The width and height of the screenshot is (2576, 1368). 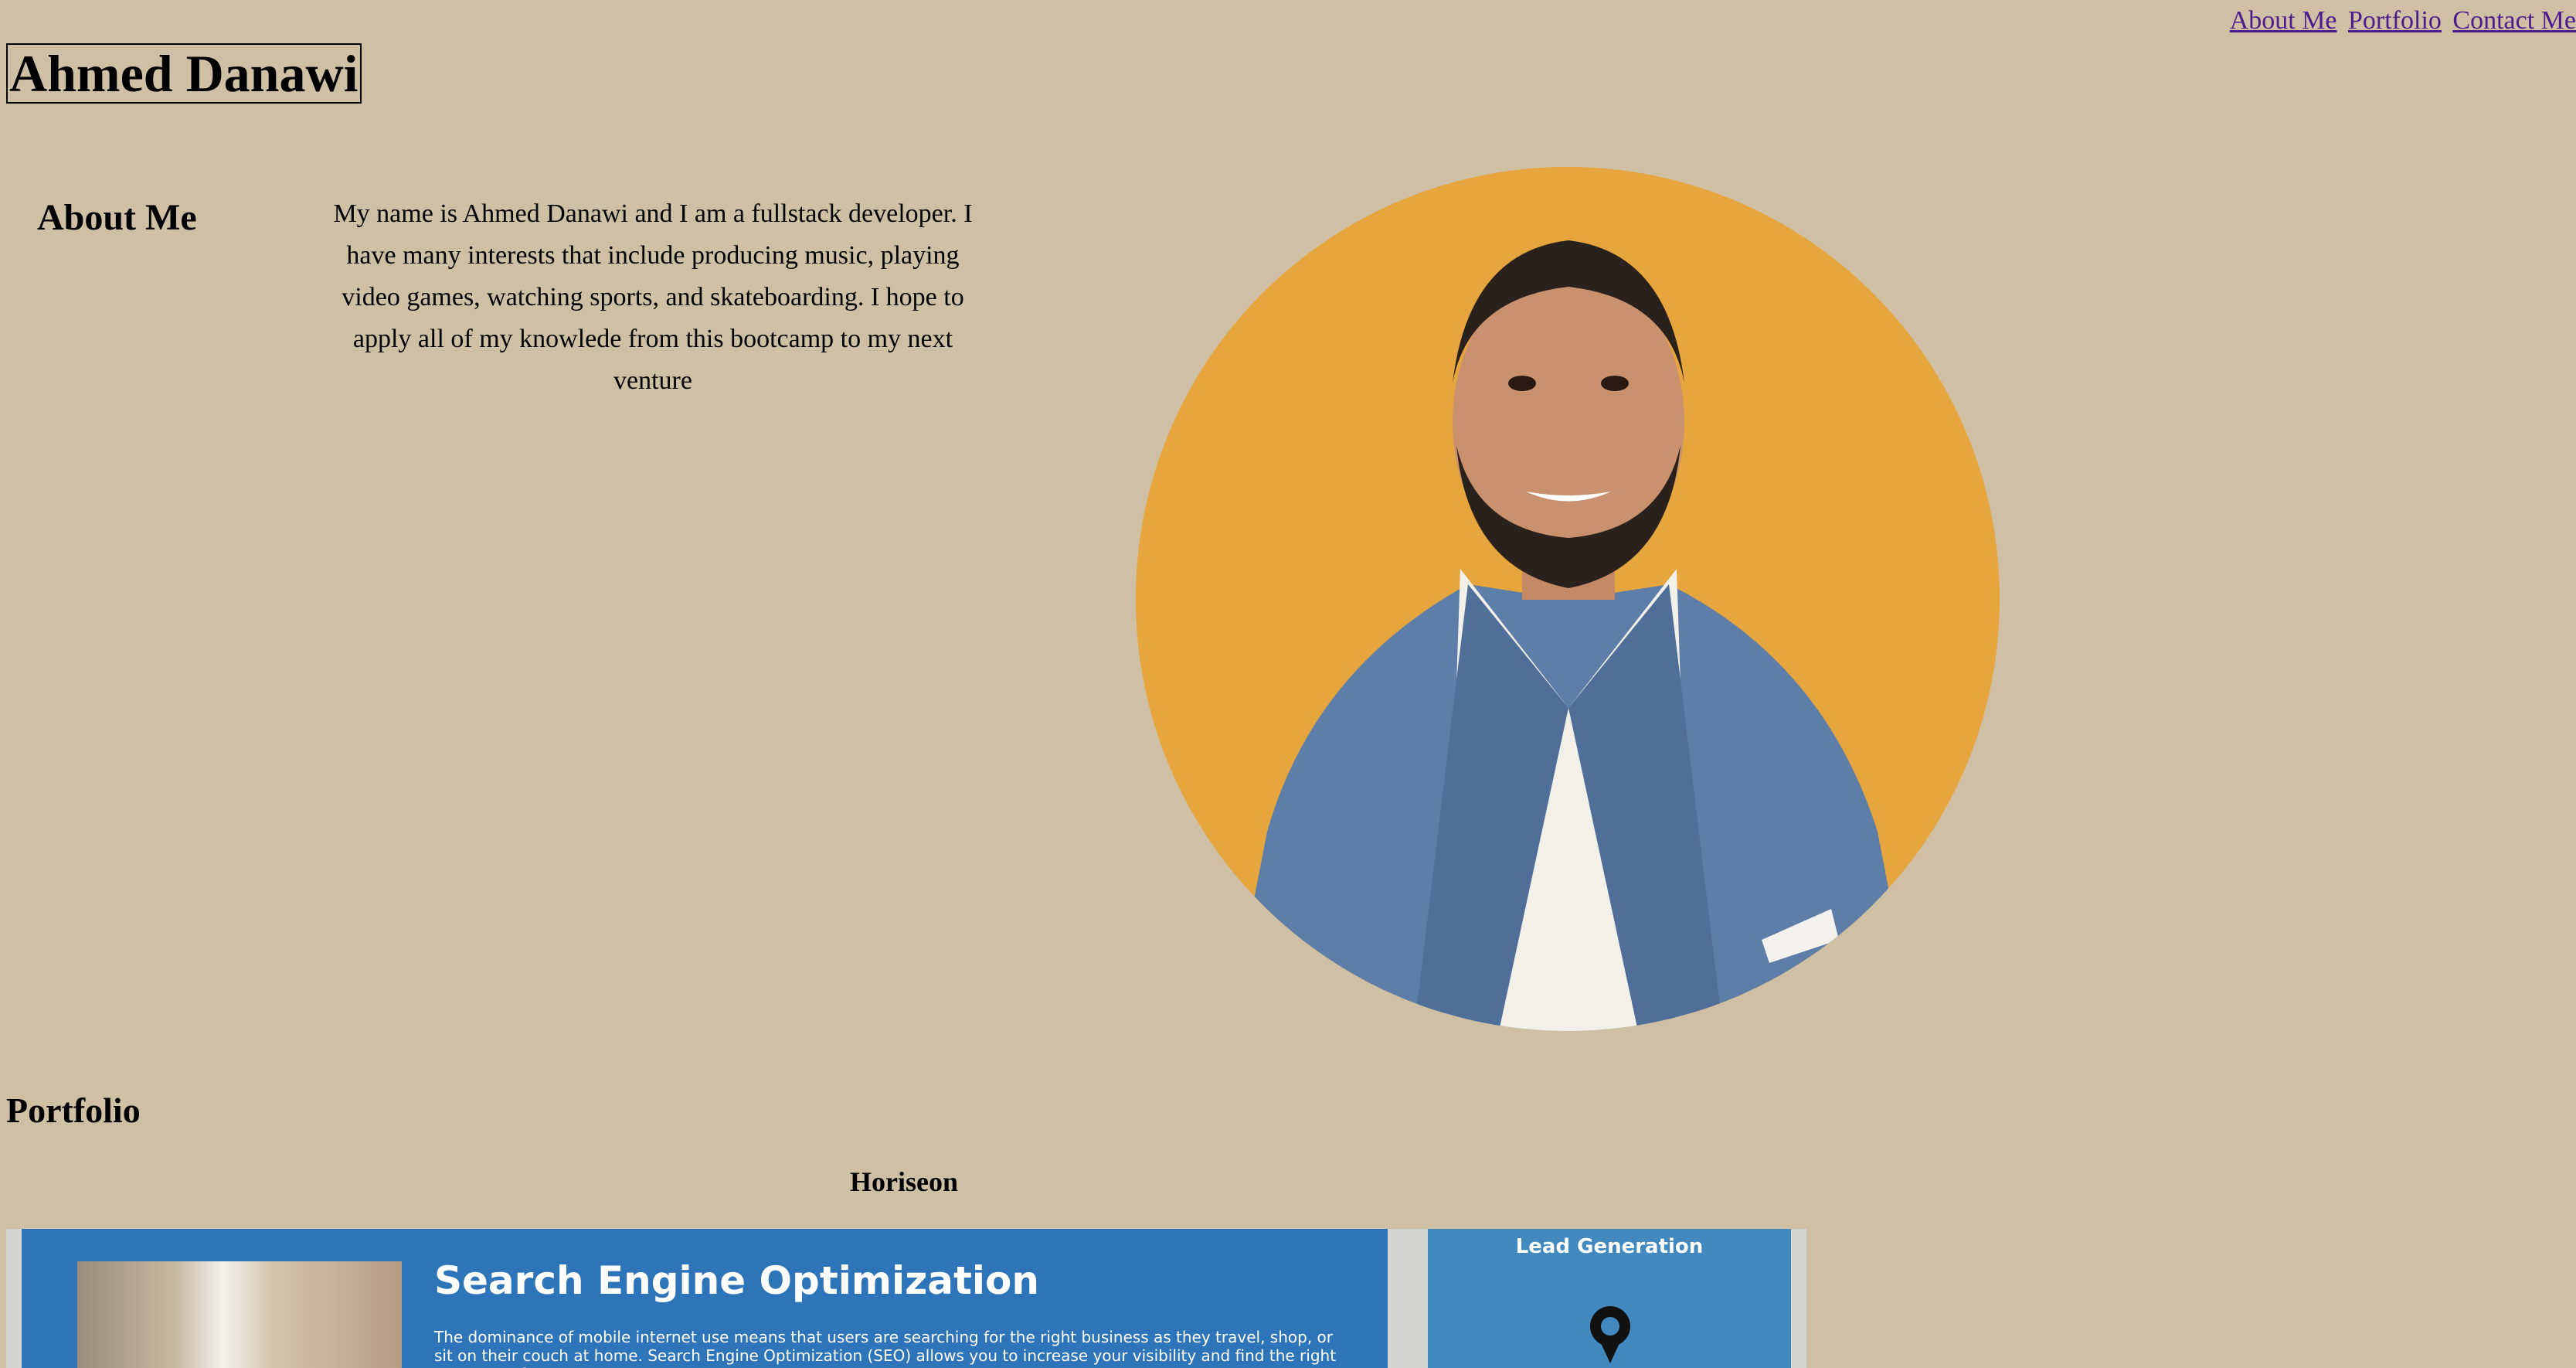 I want to click on nav-link-about-me: About Me, so click(x=2283, y=20).